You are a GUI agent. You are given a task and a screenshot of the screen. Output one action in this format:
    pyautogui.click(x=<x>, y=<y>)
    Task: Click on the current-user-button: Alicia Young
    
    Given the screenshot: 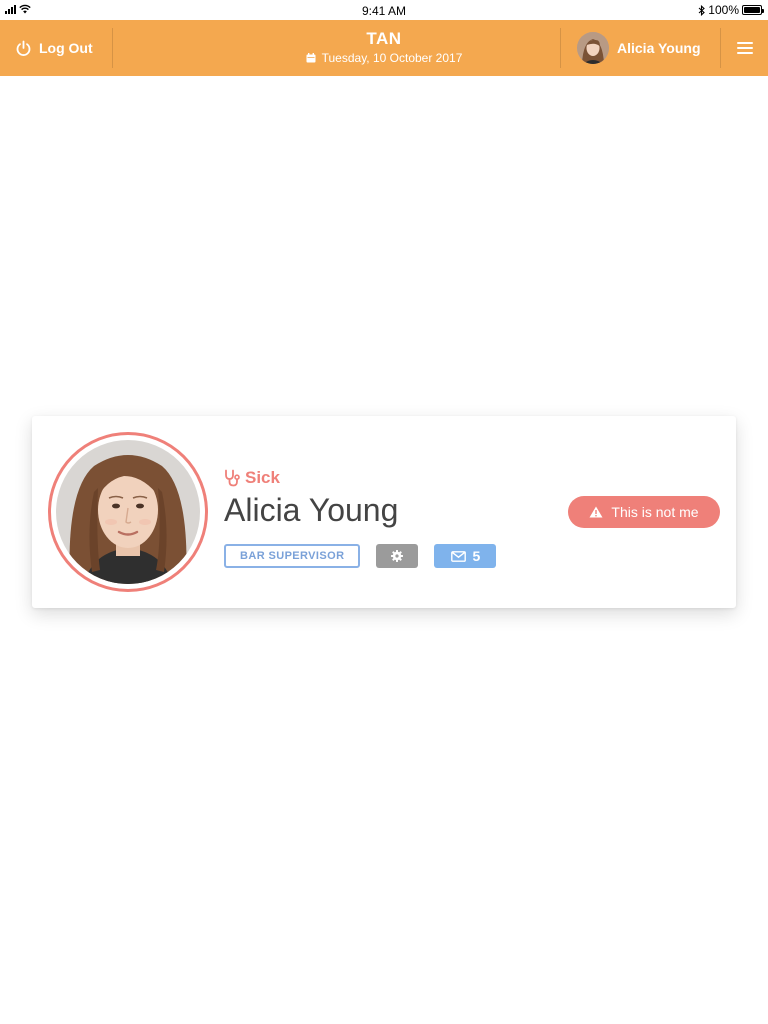 What is the action you would take?
    pyautogui.click(x=640, y=48)
    